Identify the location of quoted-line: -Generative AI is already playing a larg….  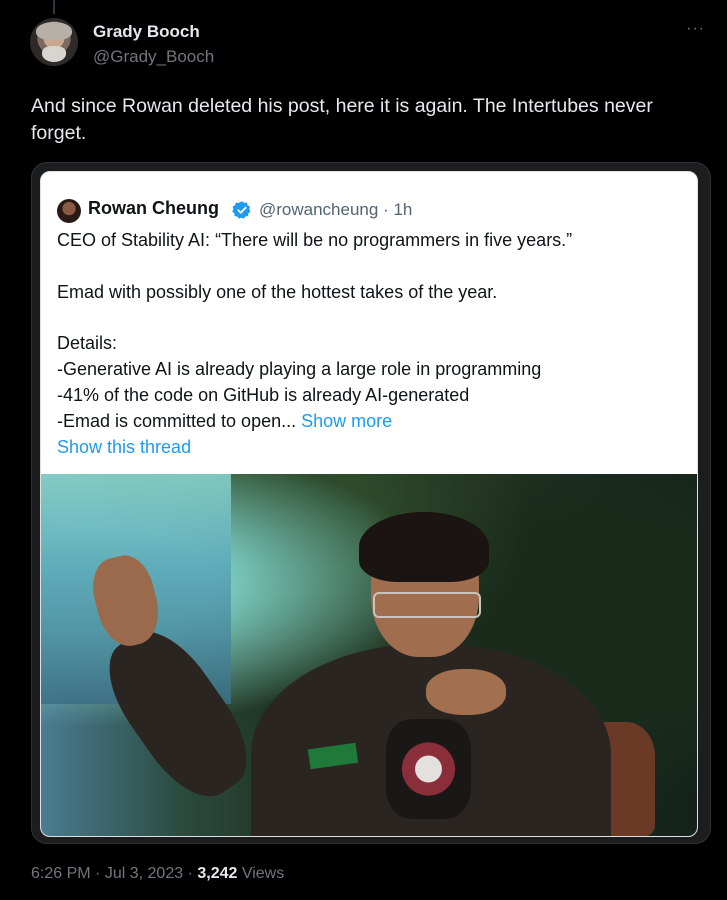
(299, 368).